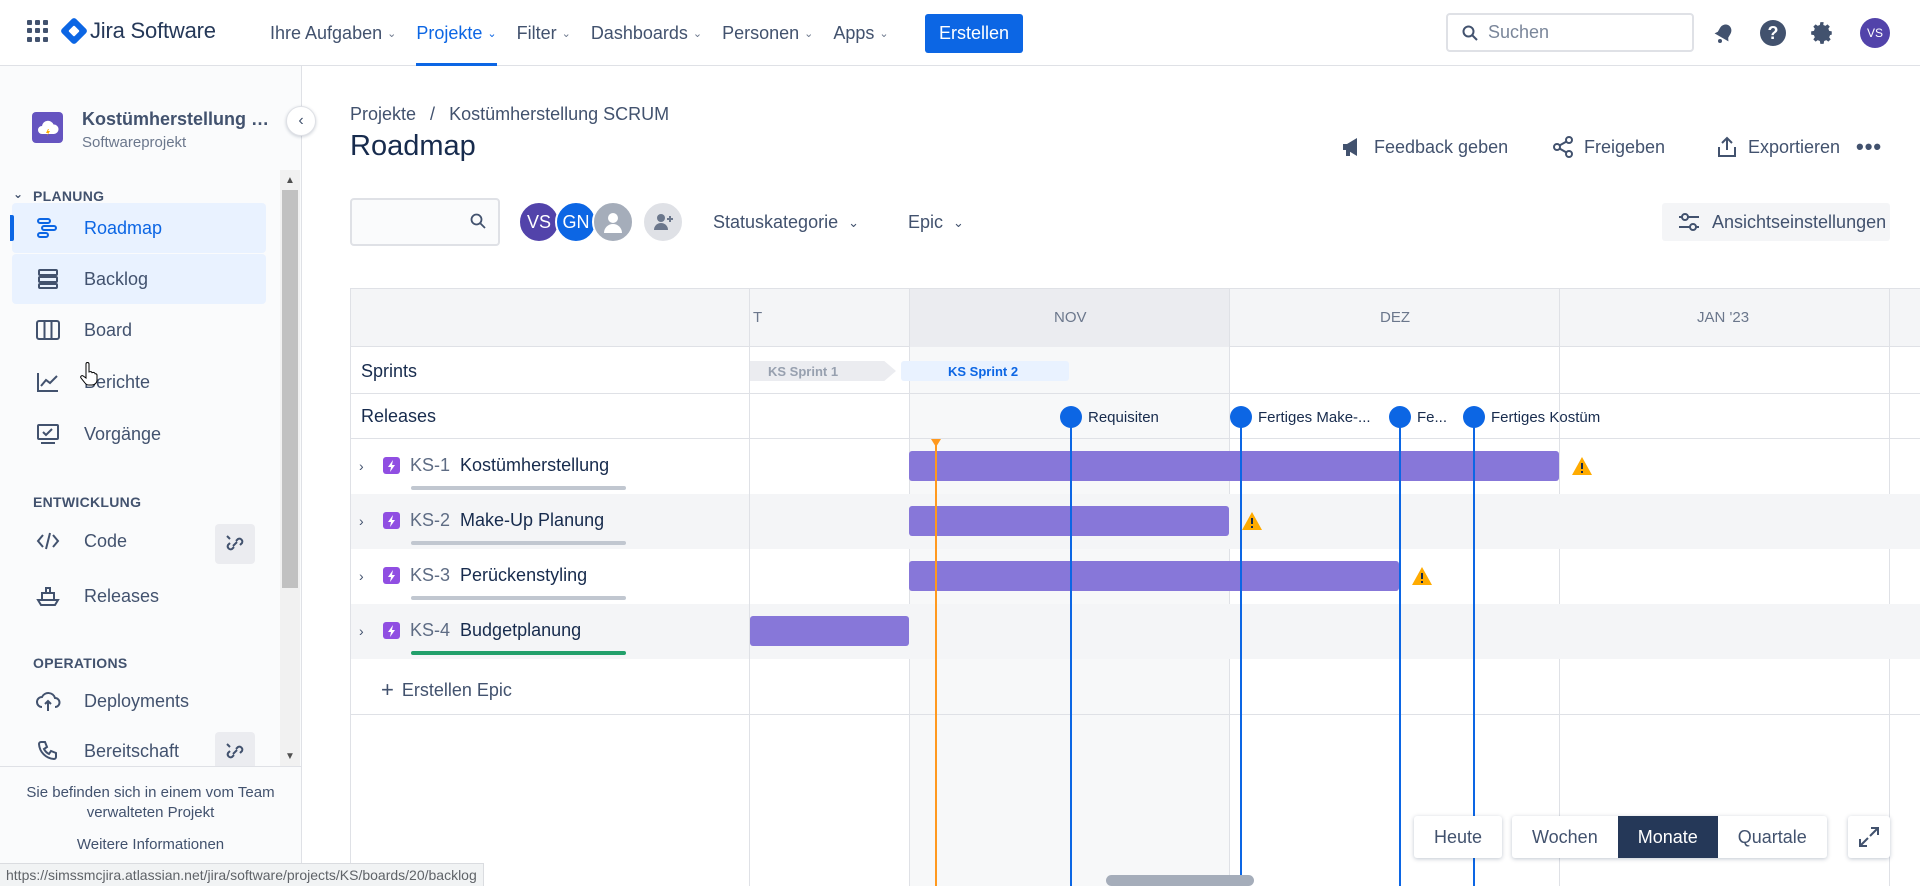 Image resolution: width=1920 pixels, height=886 pixels. I want to click on fullscreen-expand-icon, so click(1869, 837).